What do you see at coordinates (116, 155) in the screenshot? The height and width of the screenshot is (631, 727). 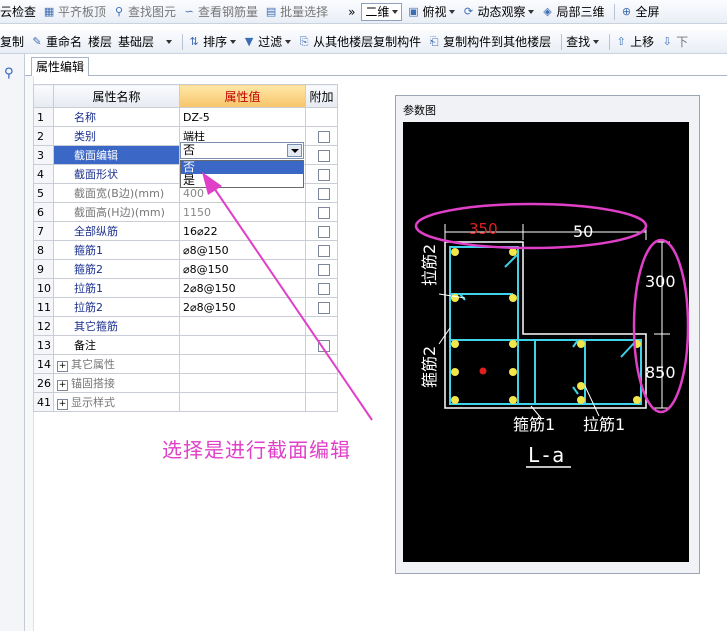 I see `property-name: 截面编辑` at bounding box center [116, 155].